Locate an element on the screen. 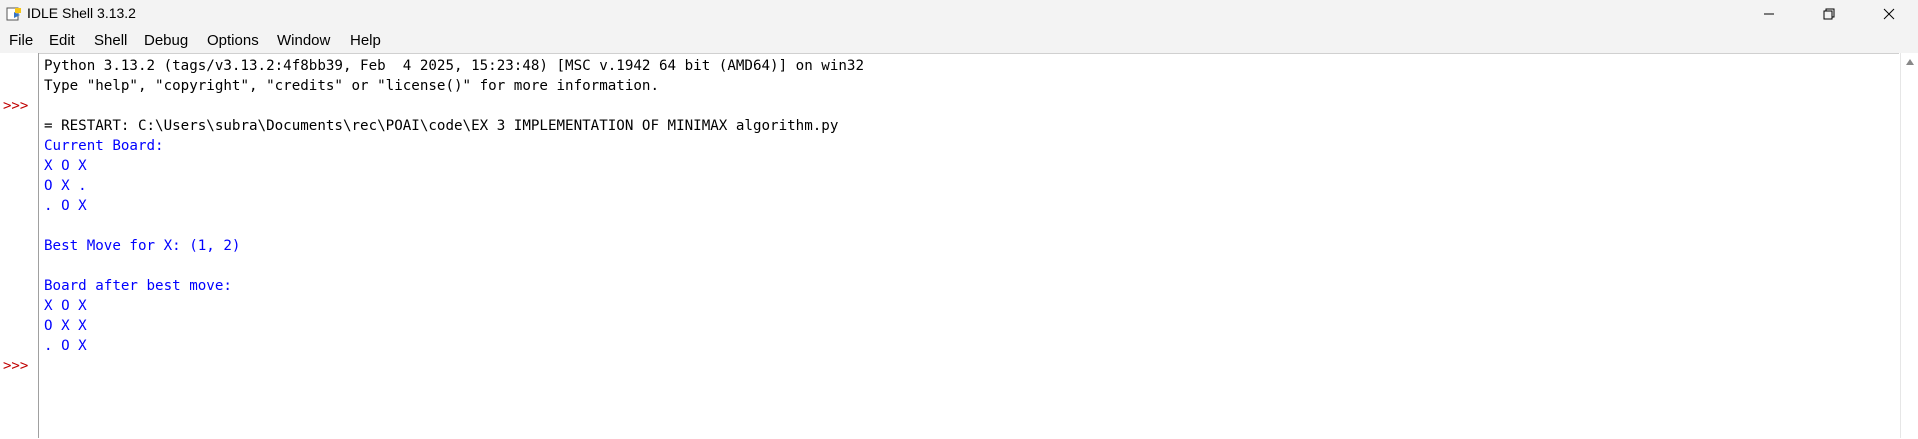  minimize-button is located at coordinates (1769, 14).